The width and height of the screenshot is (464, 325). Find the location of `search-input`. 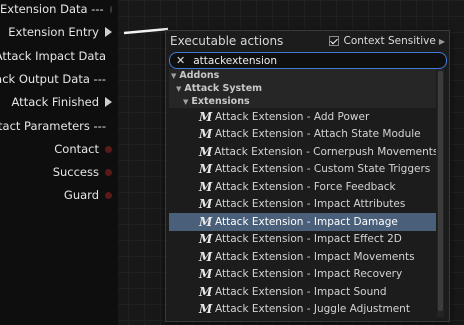

search-input is located at coordinates (303, 60).